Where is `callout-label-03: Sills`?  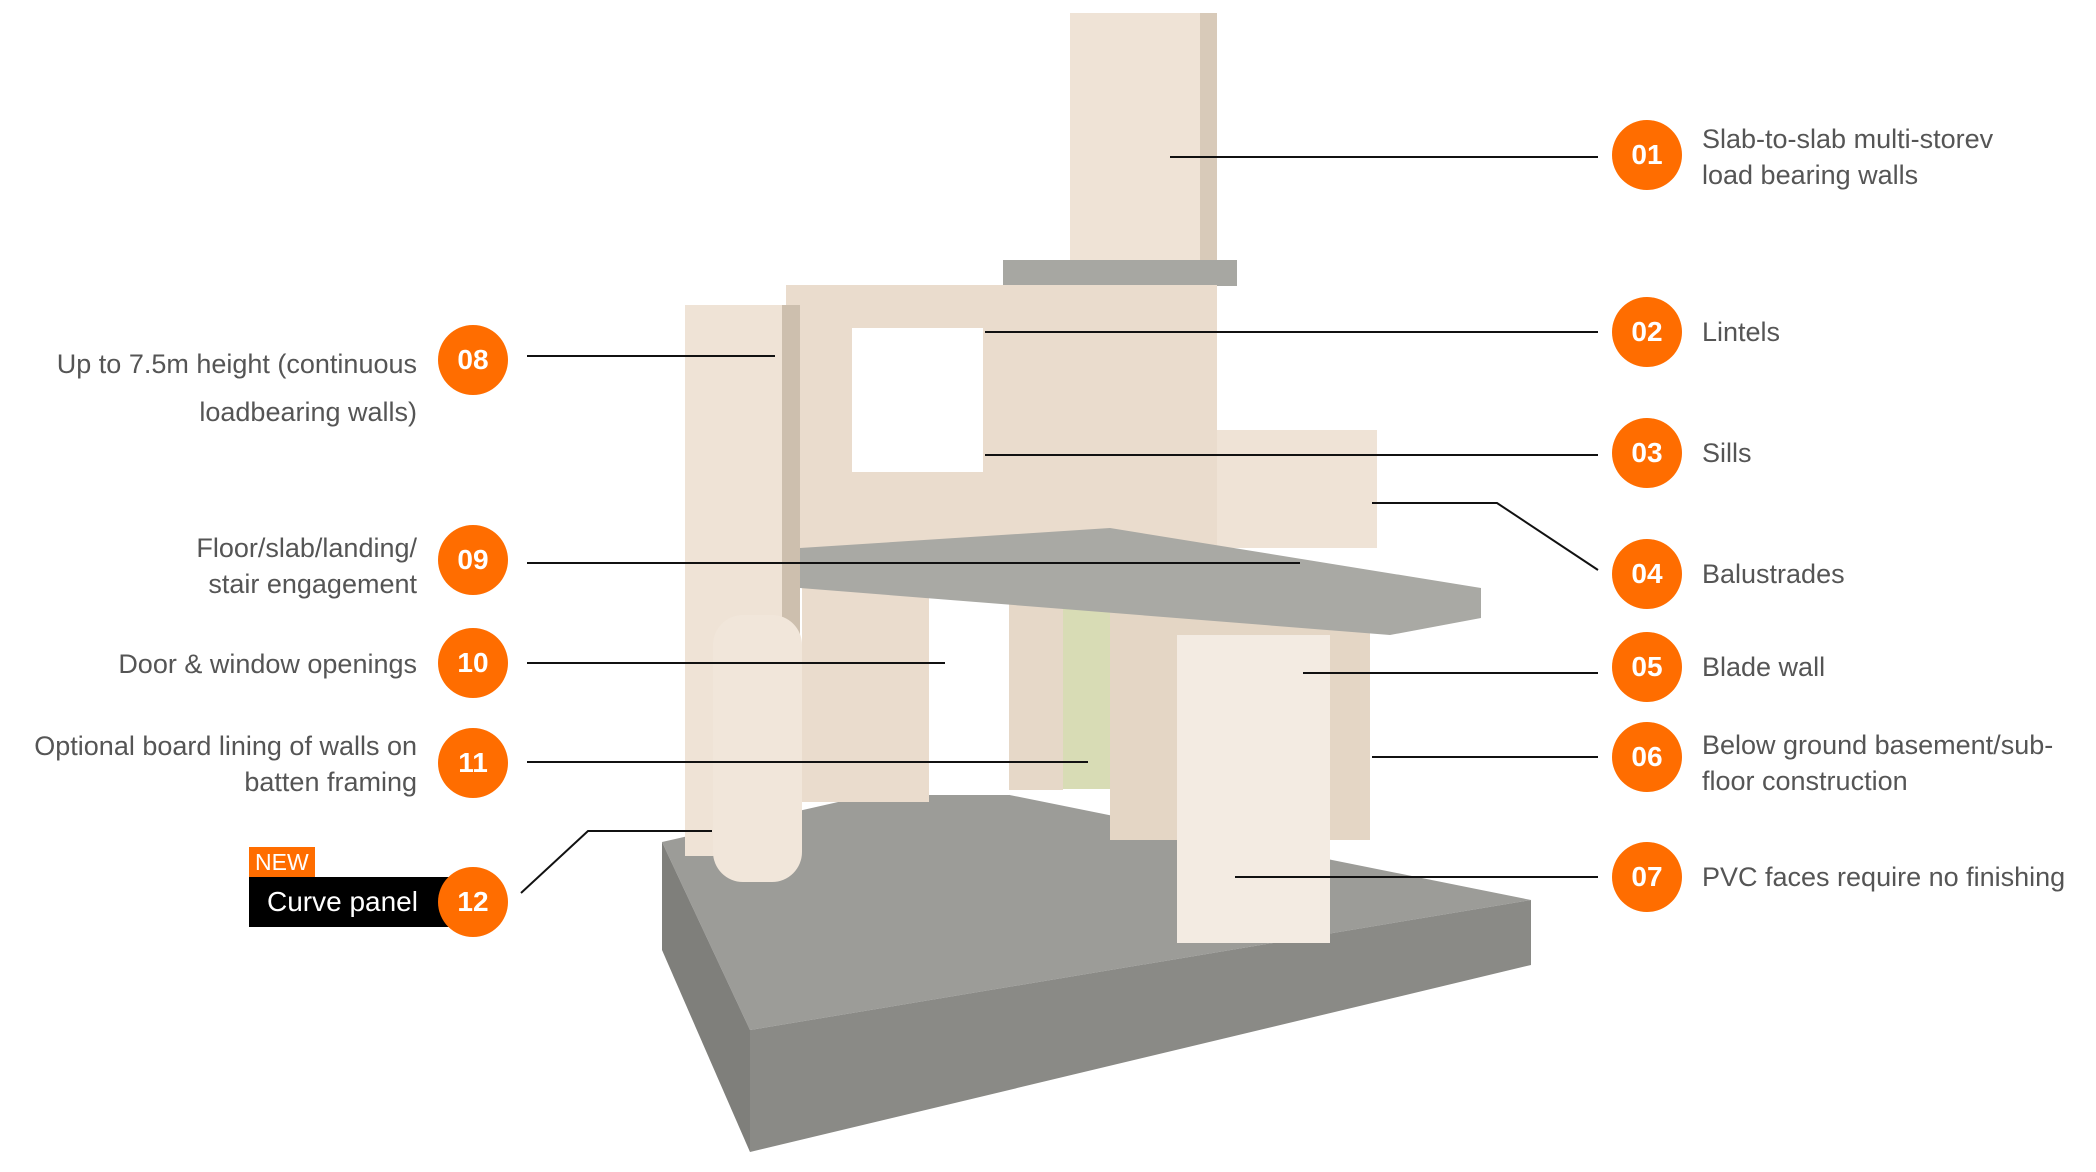
callout-label-03: Sills is located at coordinates (1727, 453).